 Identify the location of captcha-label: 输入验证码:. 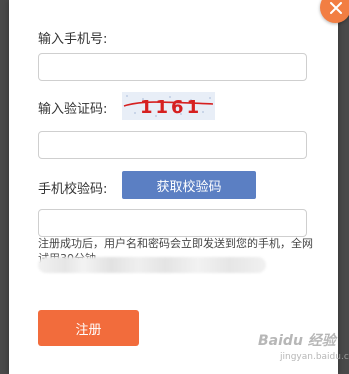
(73, 109).